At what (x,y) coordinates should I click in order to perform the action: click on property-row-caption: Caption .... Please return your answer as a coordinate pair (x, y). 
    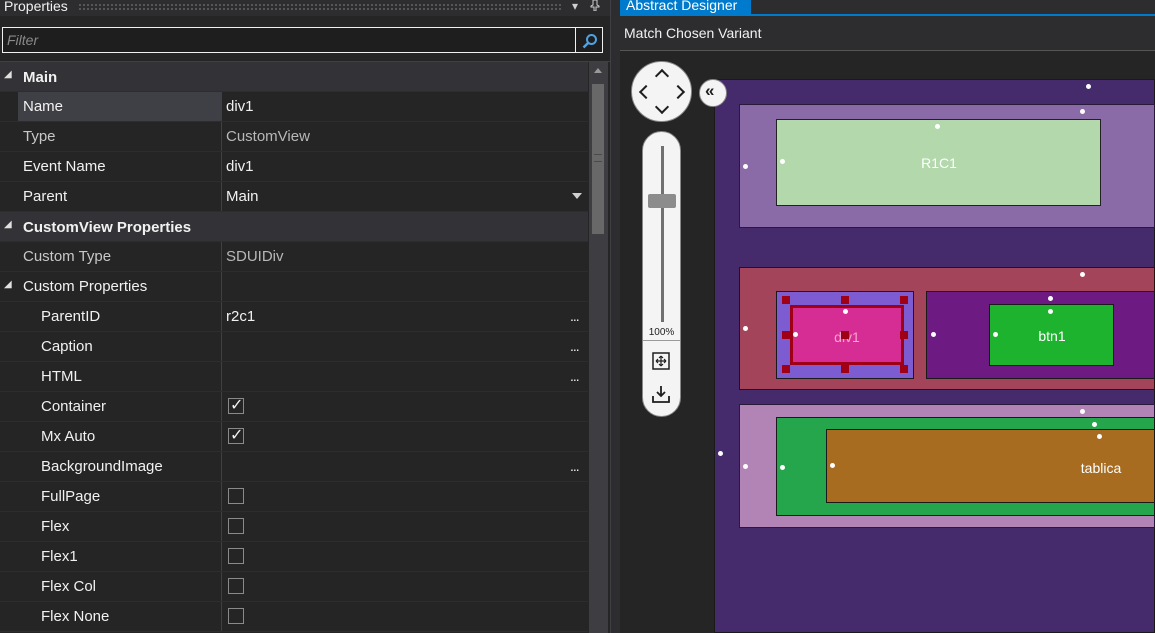
    Looking at the image, I should click on (294, 347).